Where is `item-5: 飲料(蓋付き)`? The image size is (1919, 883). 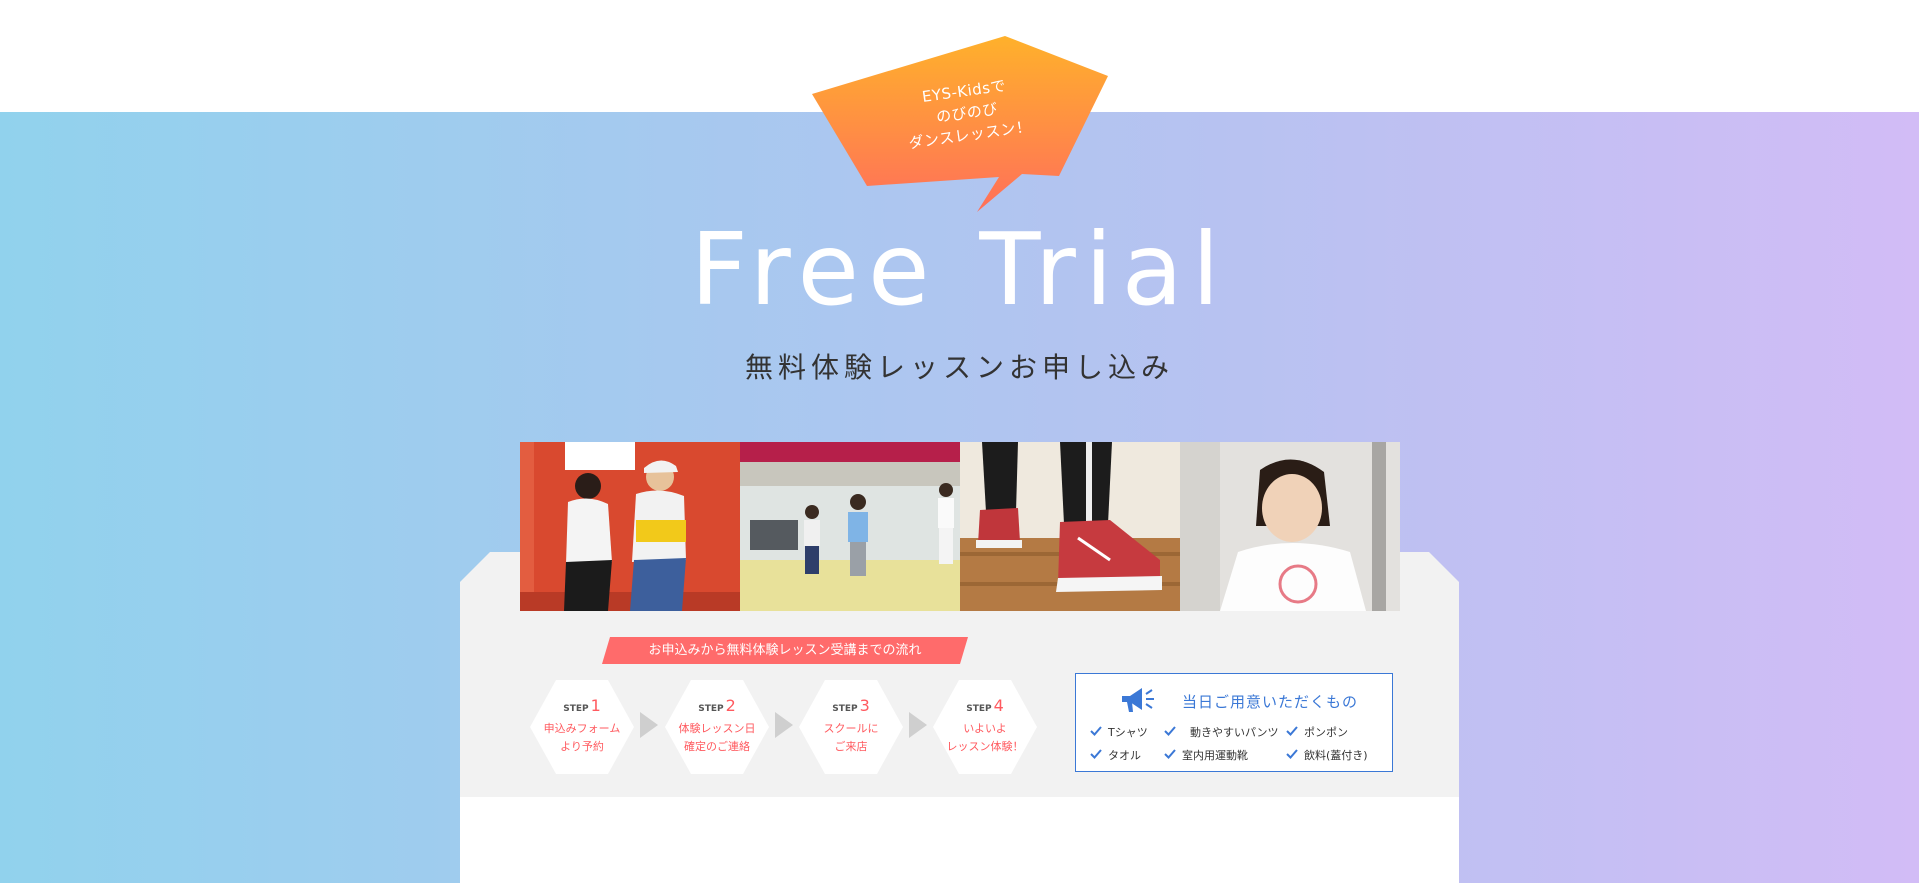 item-5: 飲料(蓋付き) is located at coordinates (1336, 755).